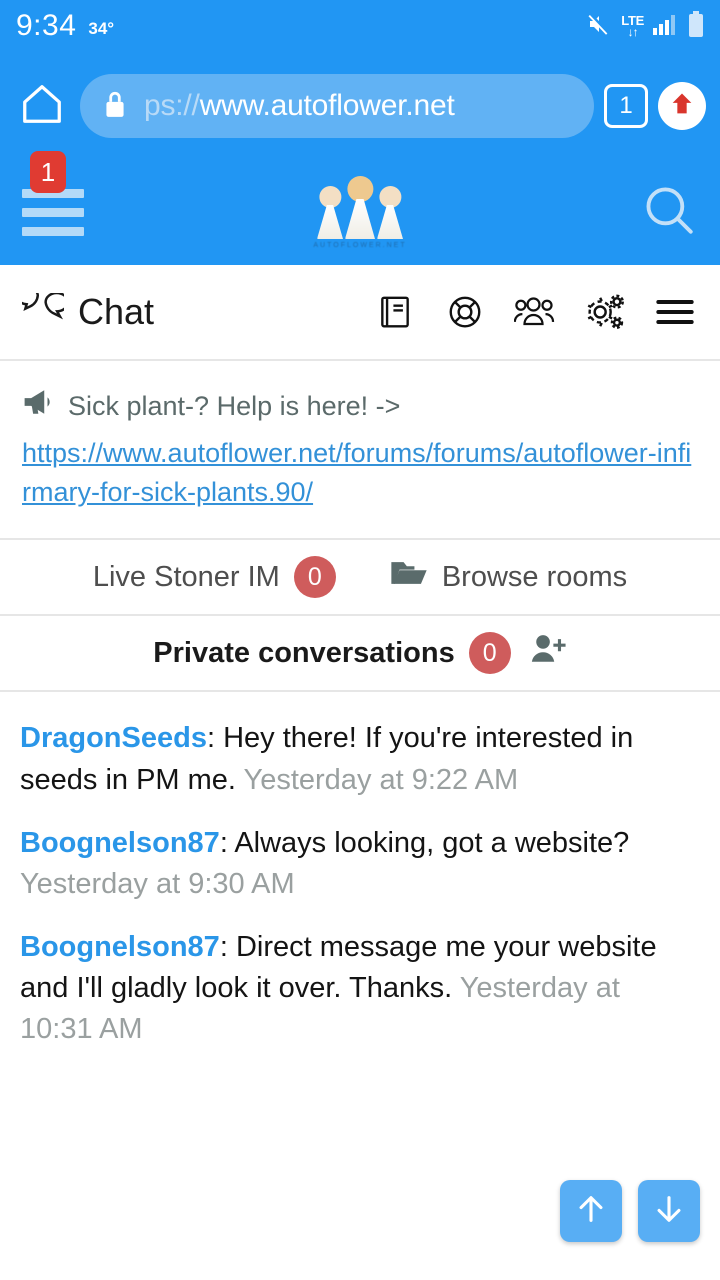  What do you see at coordinates (304, 652) in the screenshot?
I see `private-conversations-label: Private conversations` at bounding box center [304, 652].